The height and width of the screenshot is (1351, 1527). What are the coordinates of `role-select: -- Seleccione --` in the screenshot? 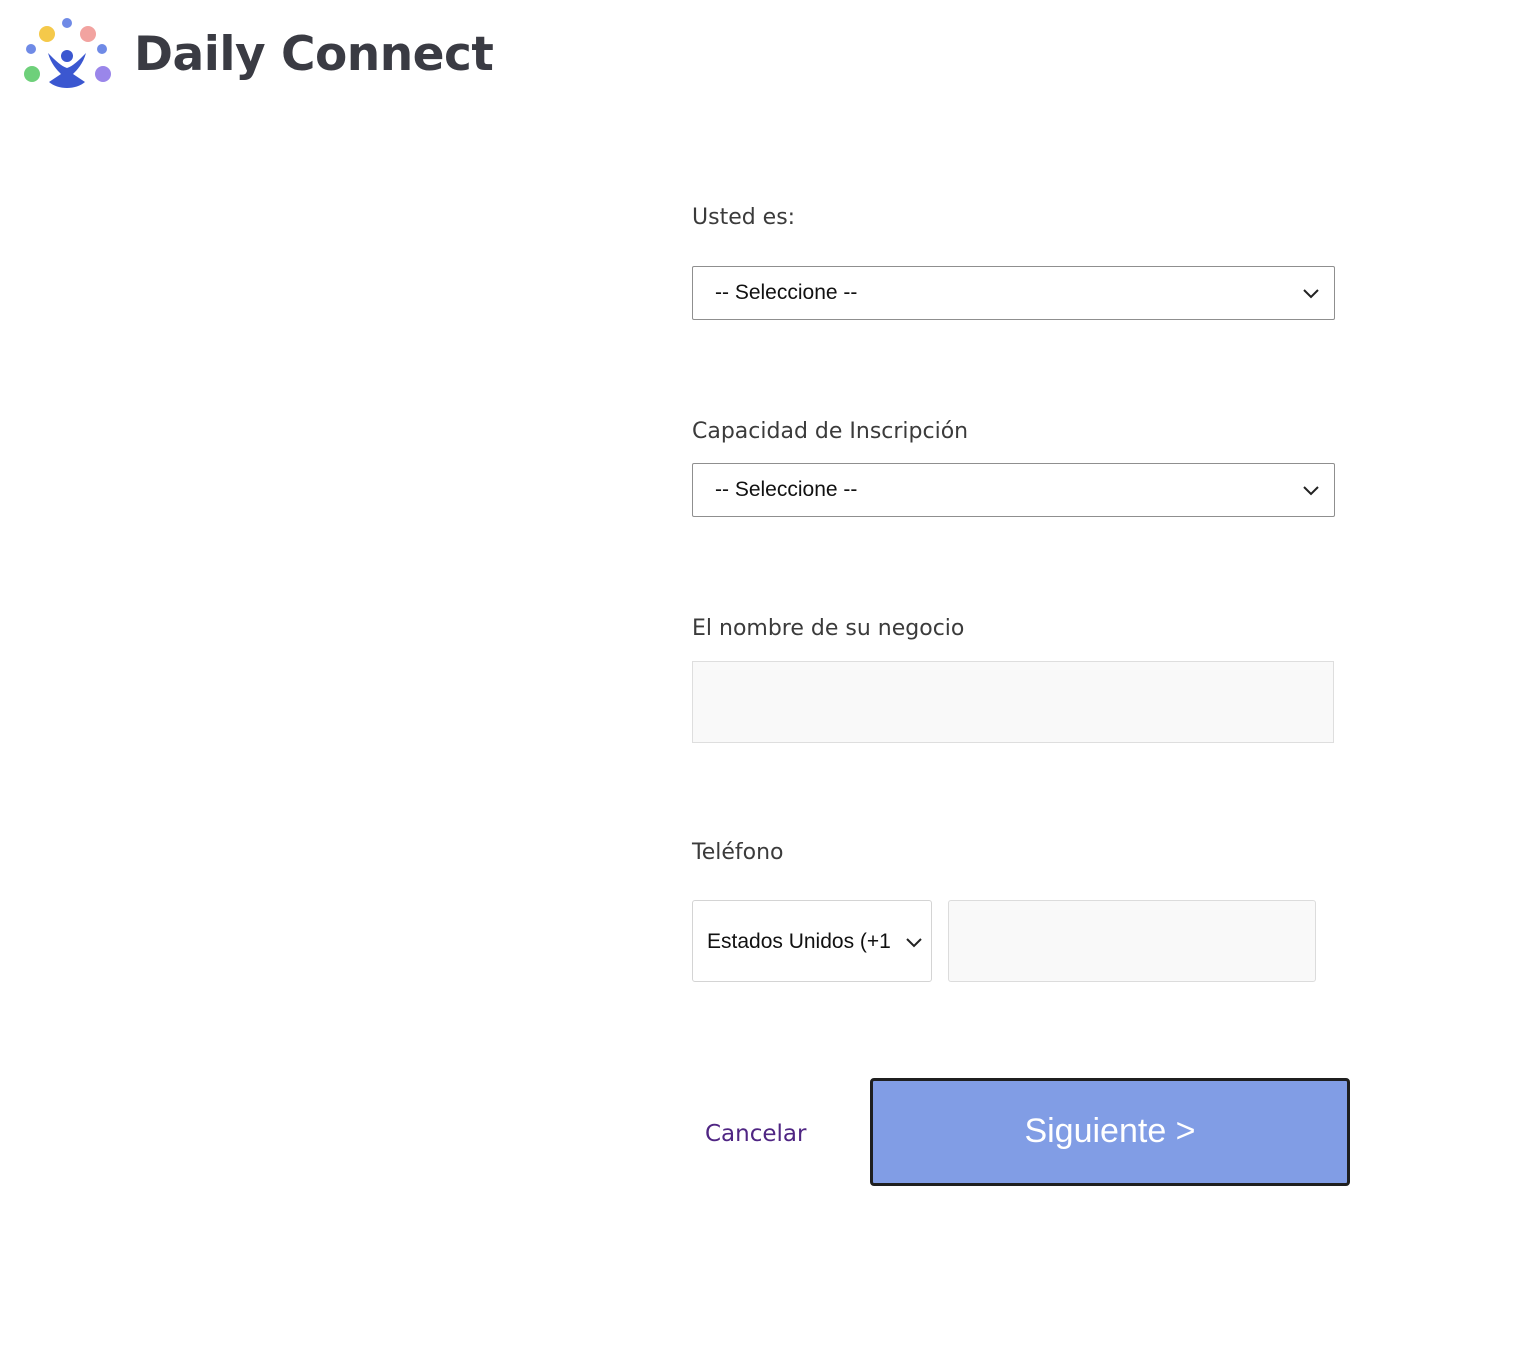 It's located at (1013, 293).